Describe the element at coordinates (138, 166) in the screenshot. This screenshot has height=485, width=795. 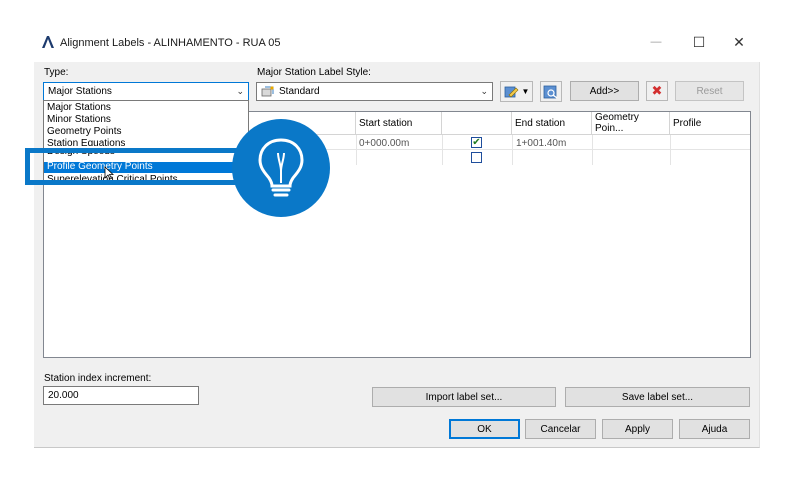
I see `highlight-frame` at that location.